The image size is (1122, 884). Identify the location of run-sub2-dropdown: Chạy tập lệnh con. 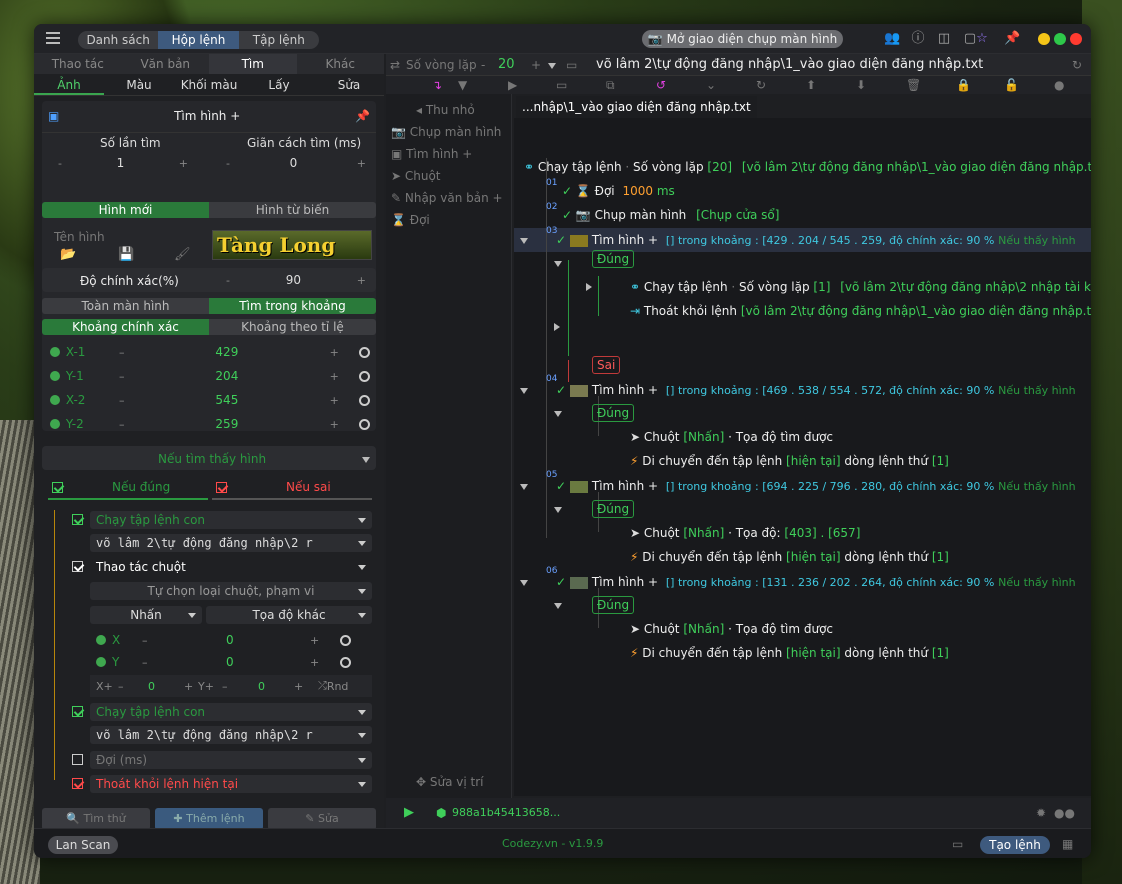
(231, 712).